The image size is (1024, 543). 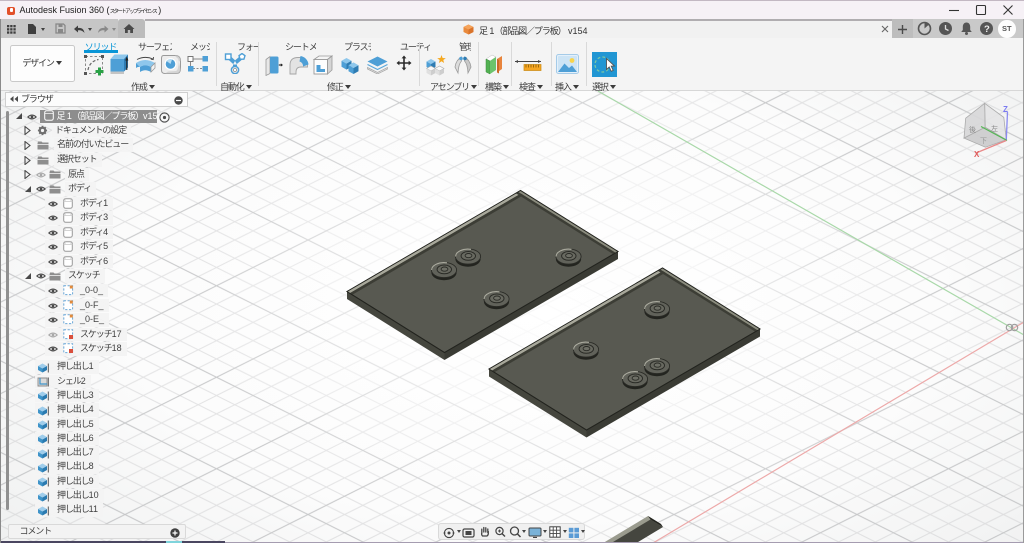 What do you see at coordinates (983, 141) in the screenshot?
I see `svg-text: 下` at bounding box center [983, 141].